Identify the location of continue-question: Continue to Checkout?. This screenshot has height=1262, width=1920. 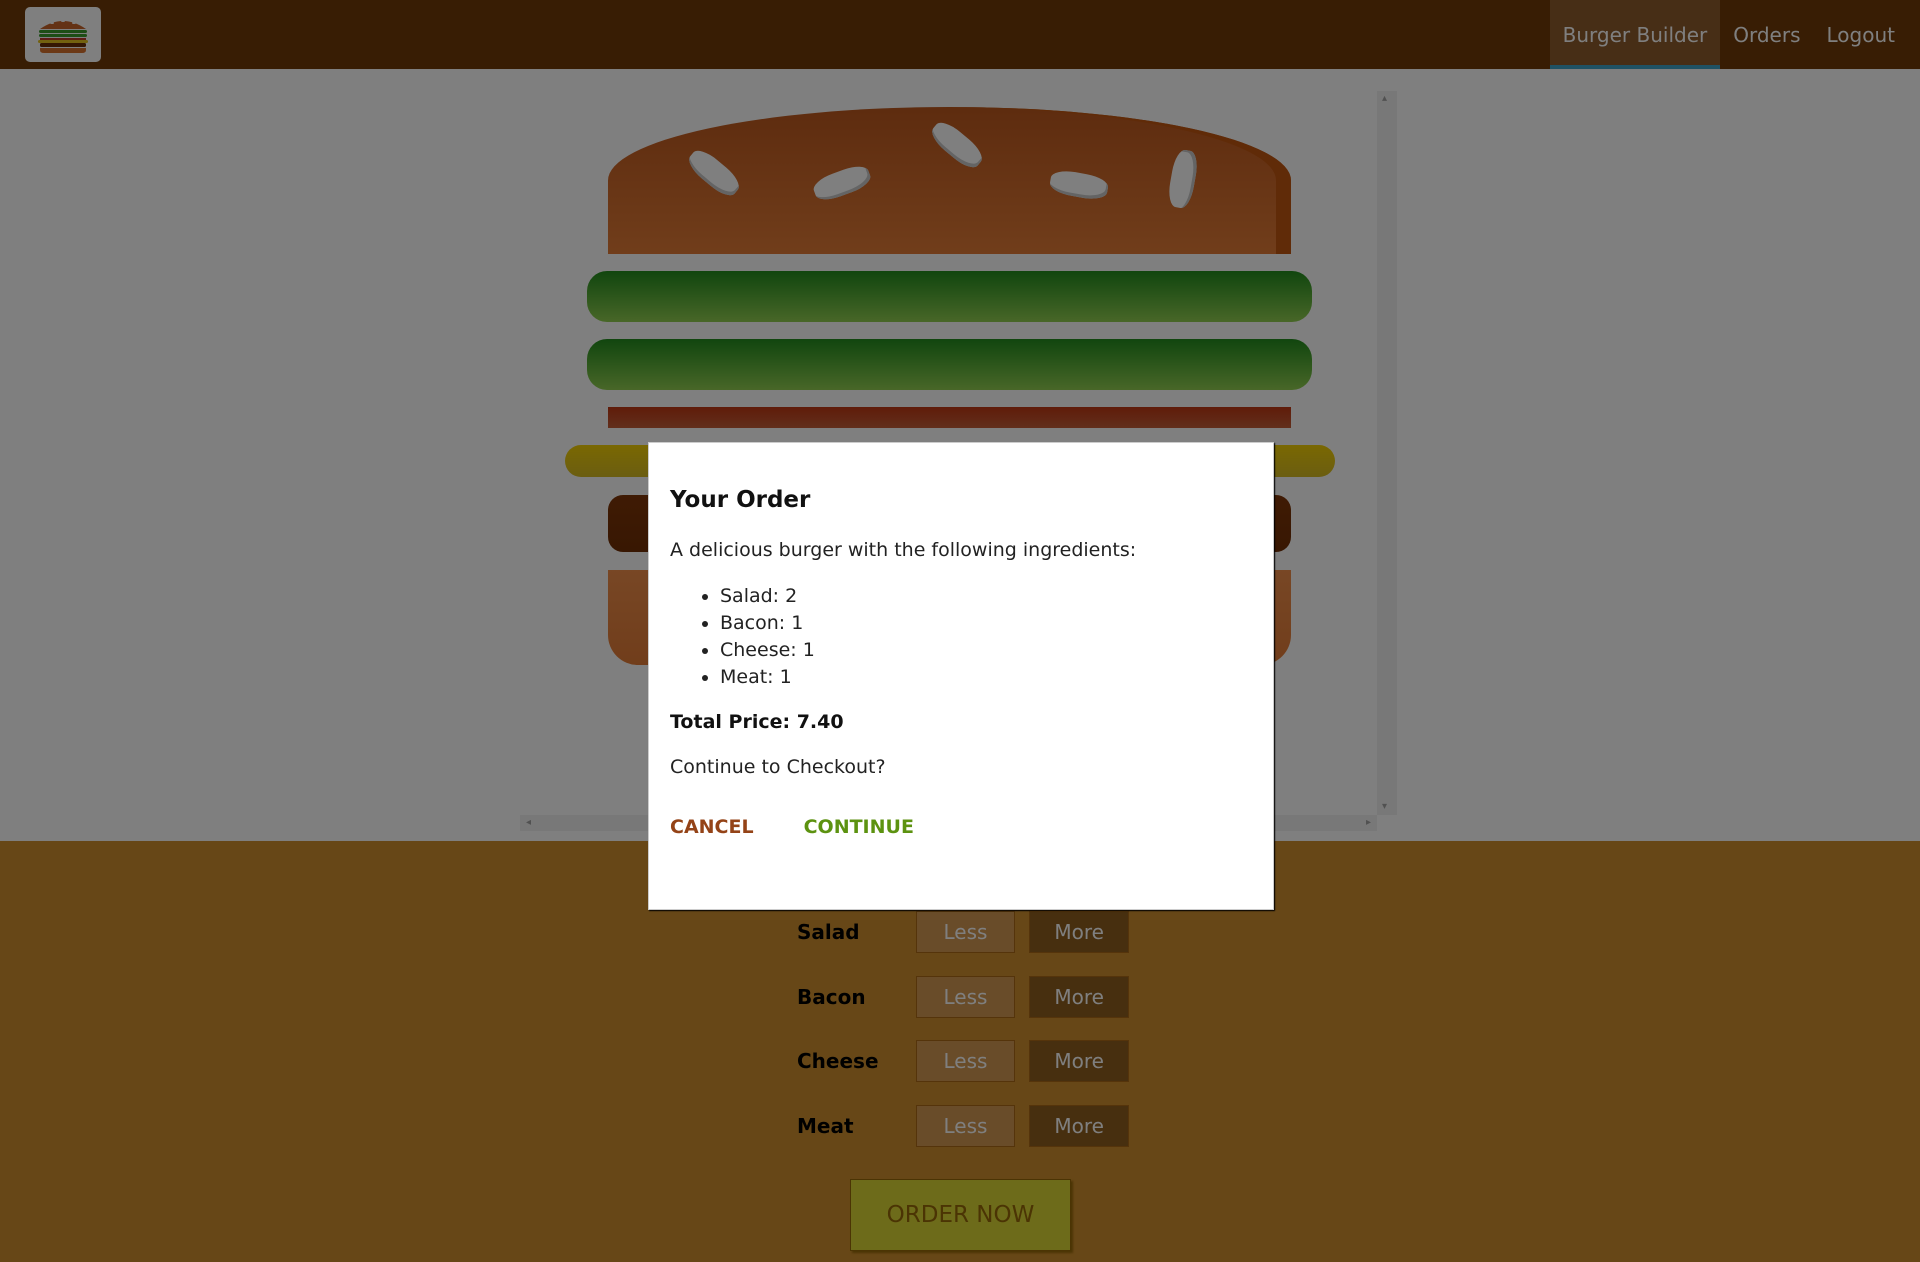
(778, 767).